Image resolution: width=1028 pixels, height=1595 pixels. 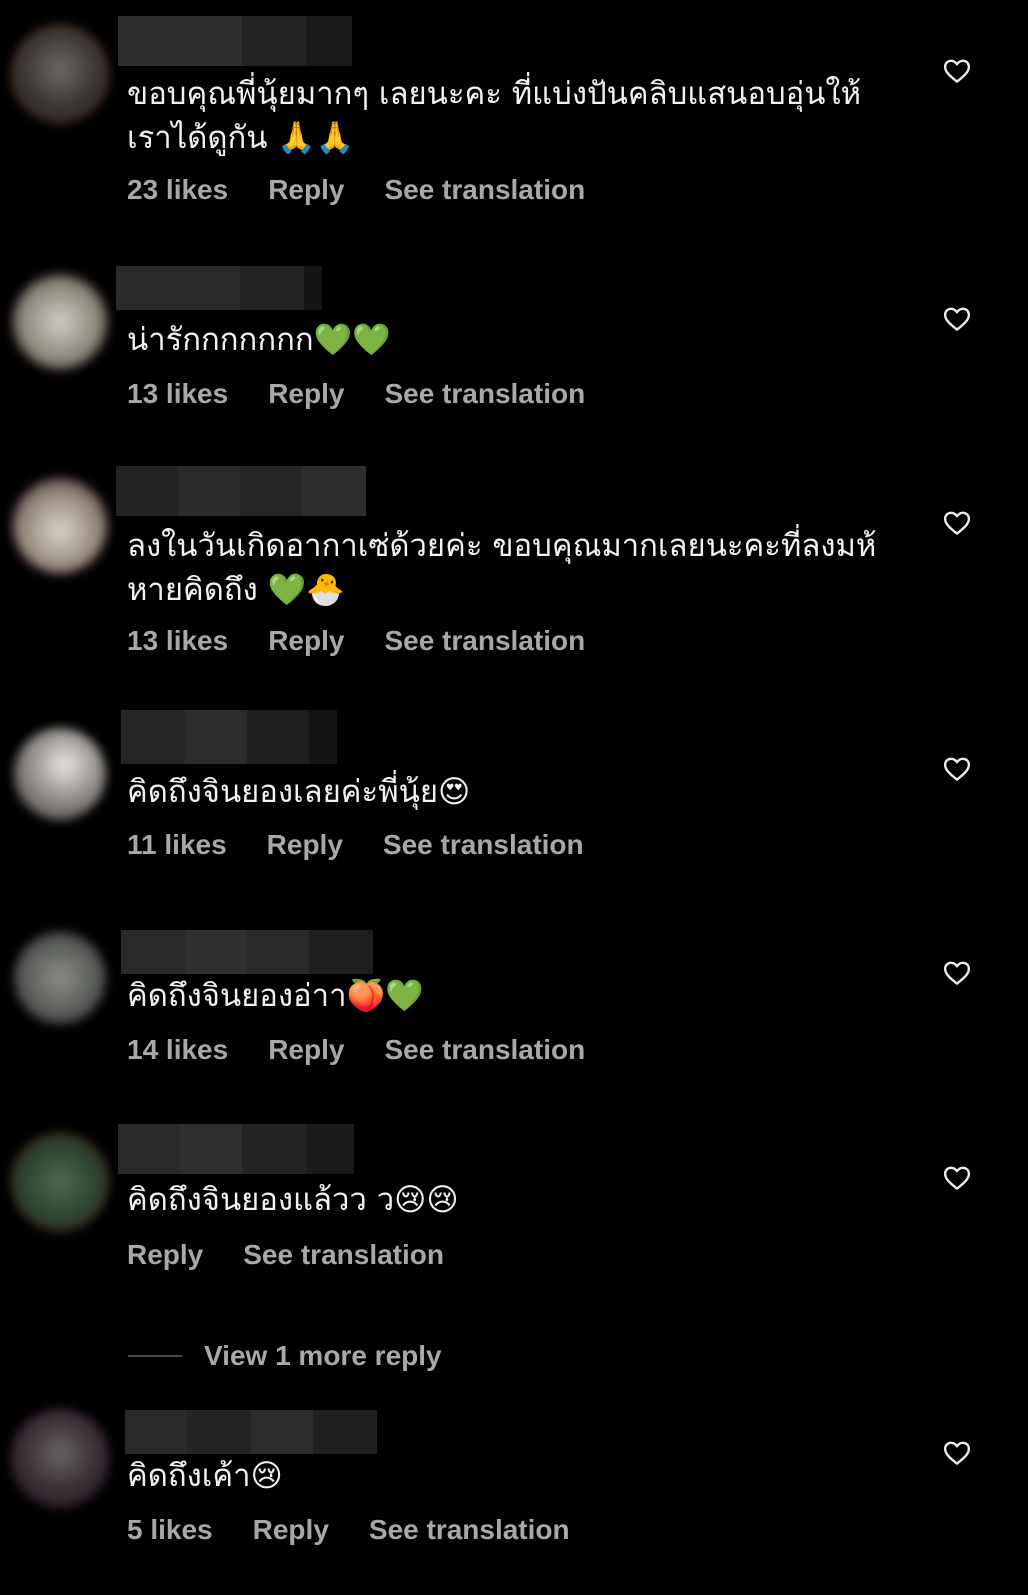 What do you see at coordinates (205, 1476) in the screenshot?
I see `comment-text: คิดถึงเค้า😢` at bounding box center [205, 1476].